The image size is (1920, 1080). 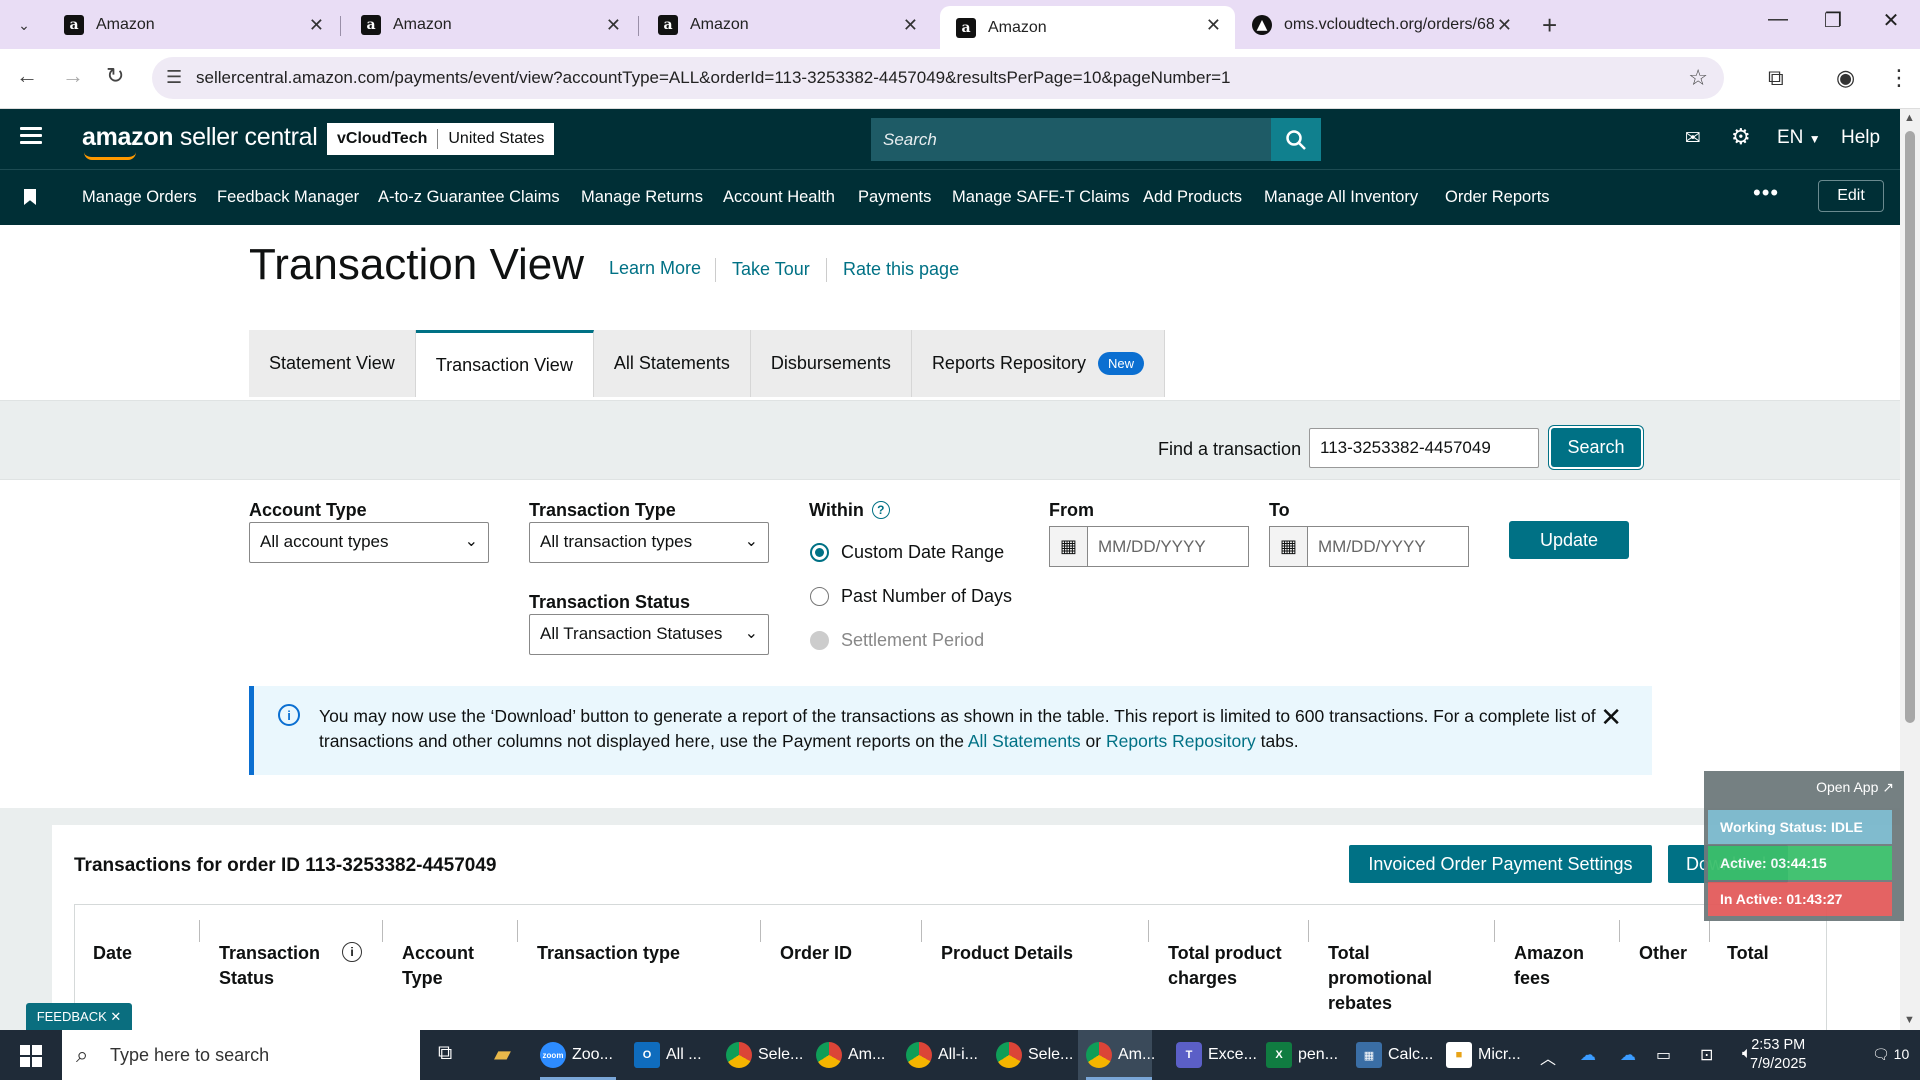 What do you see at coordinates (1381, 25) in the screenshot?
I see `browser-tab: ▲ oms.vcloudtech.org/orders/680 ✕` at bounding box center [1381, 25].